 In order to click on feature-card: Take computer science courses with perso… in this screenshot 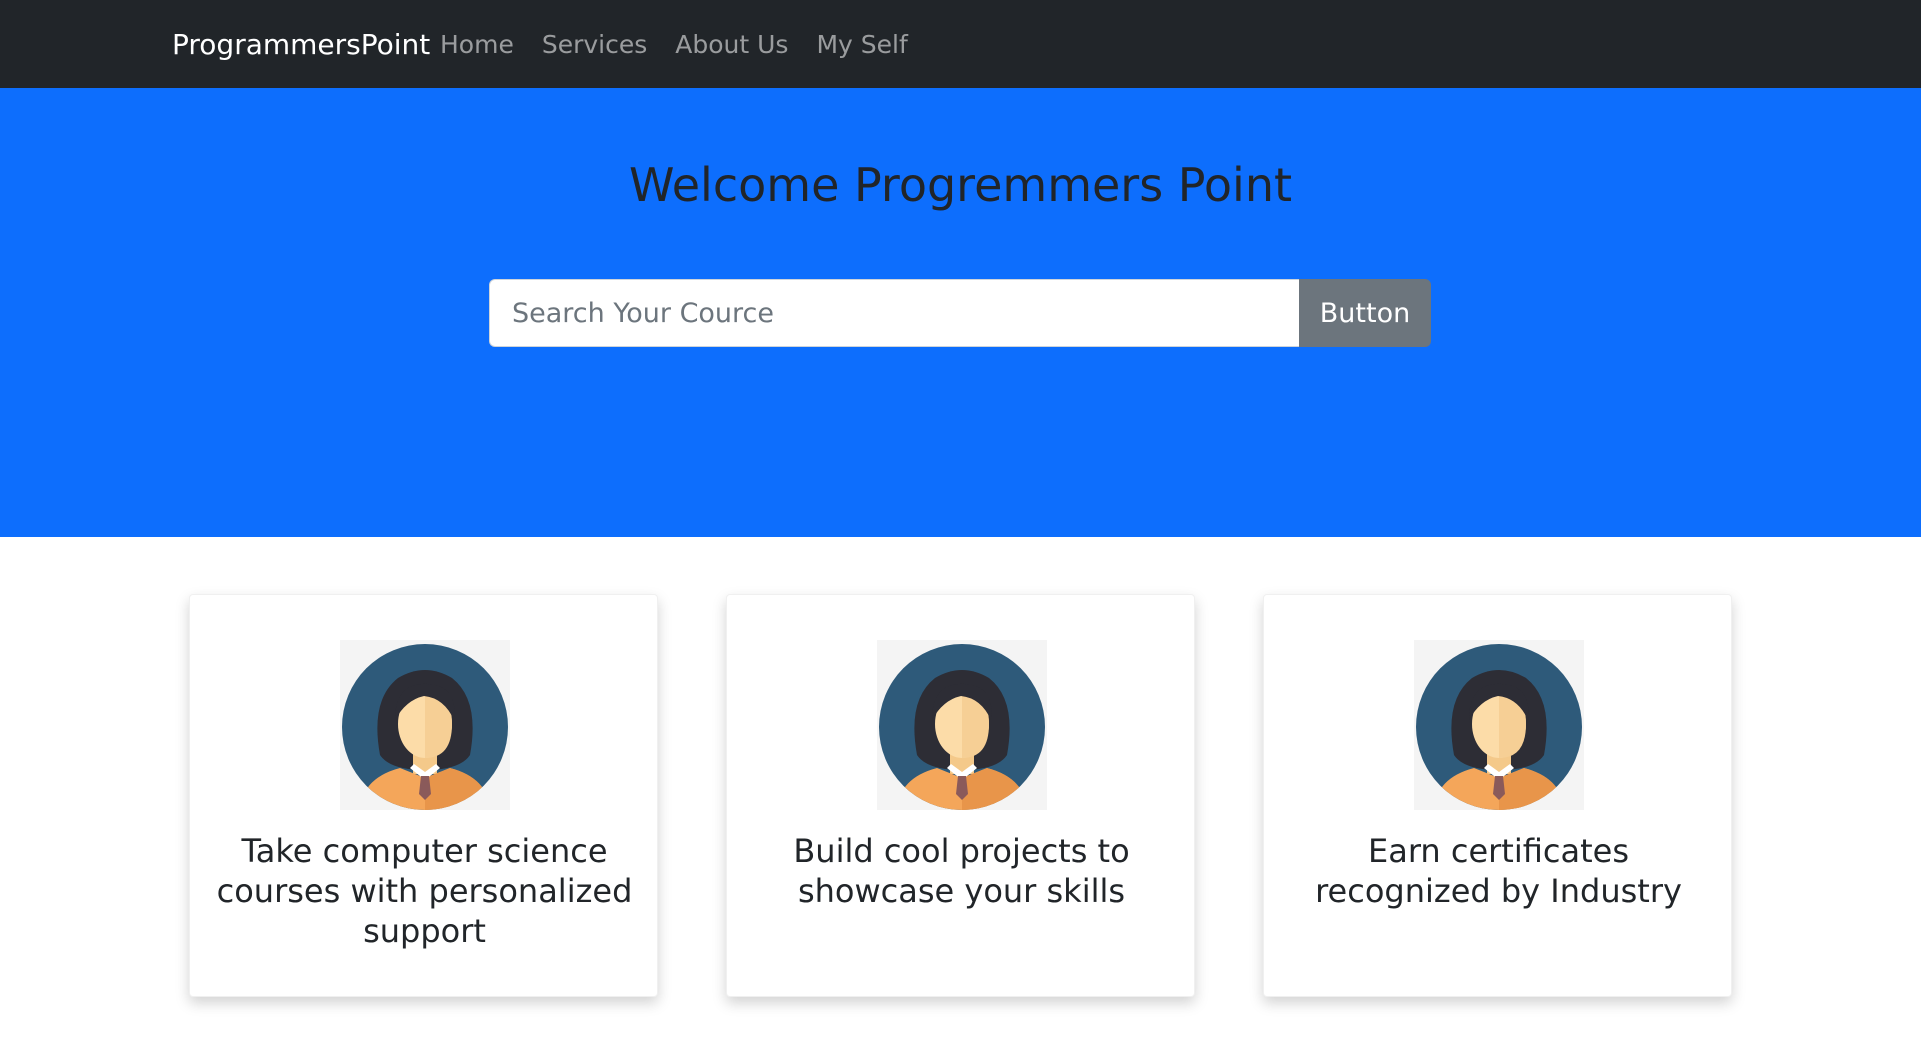, I will do `click(423, 795)`.